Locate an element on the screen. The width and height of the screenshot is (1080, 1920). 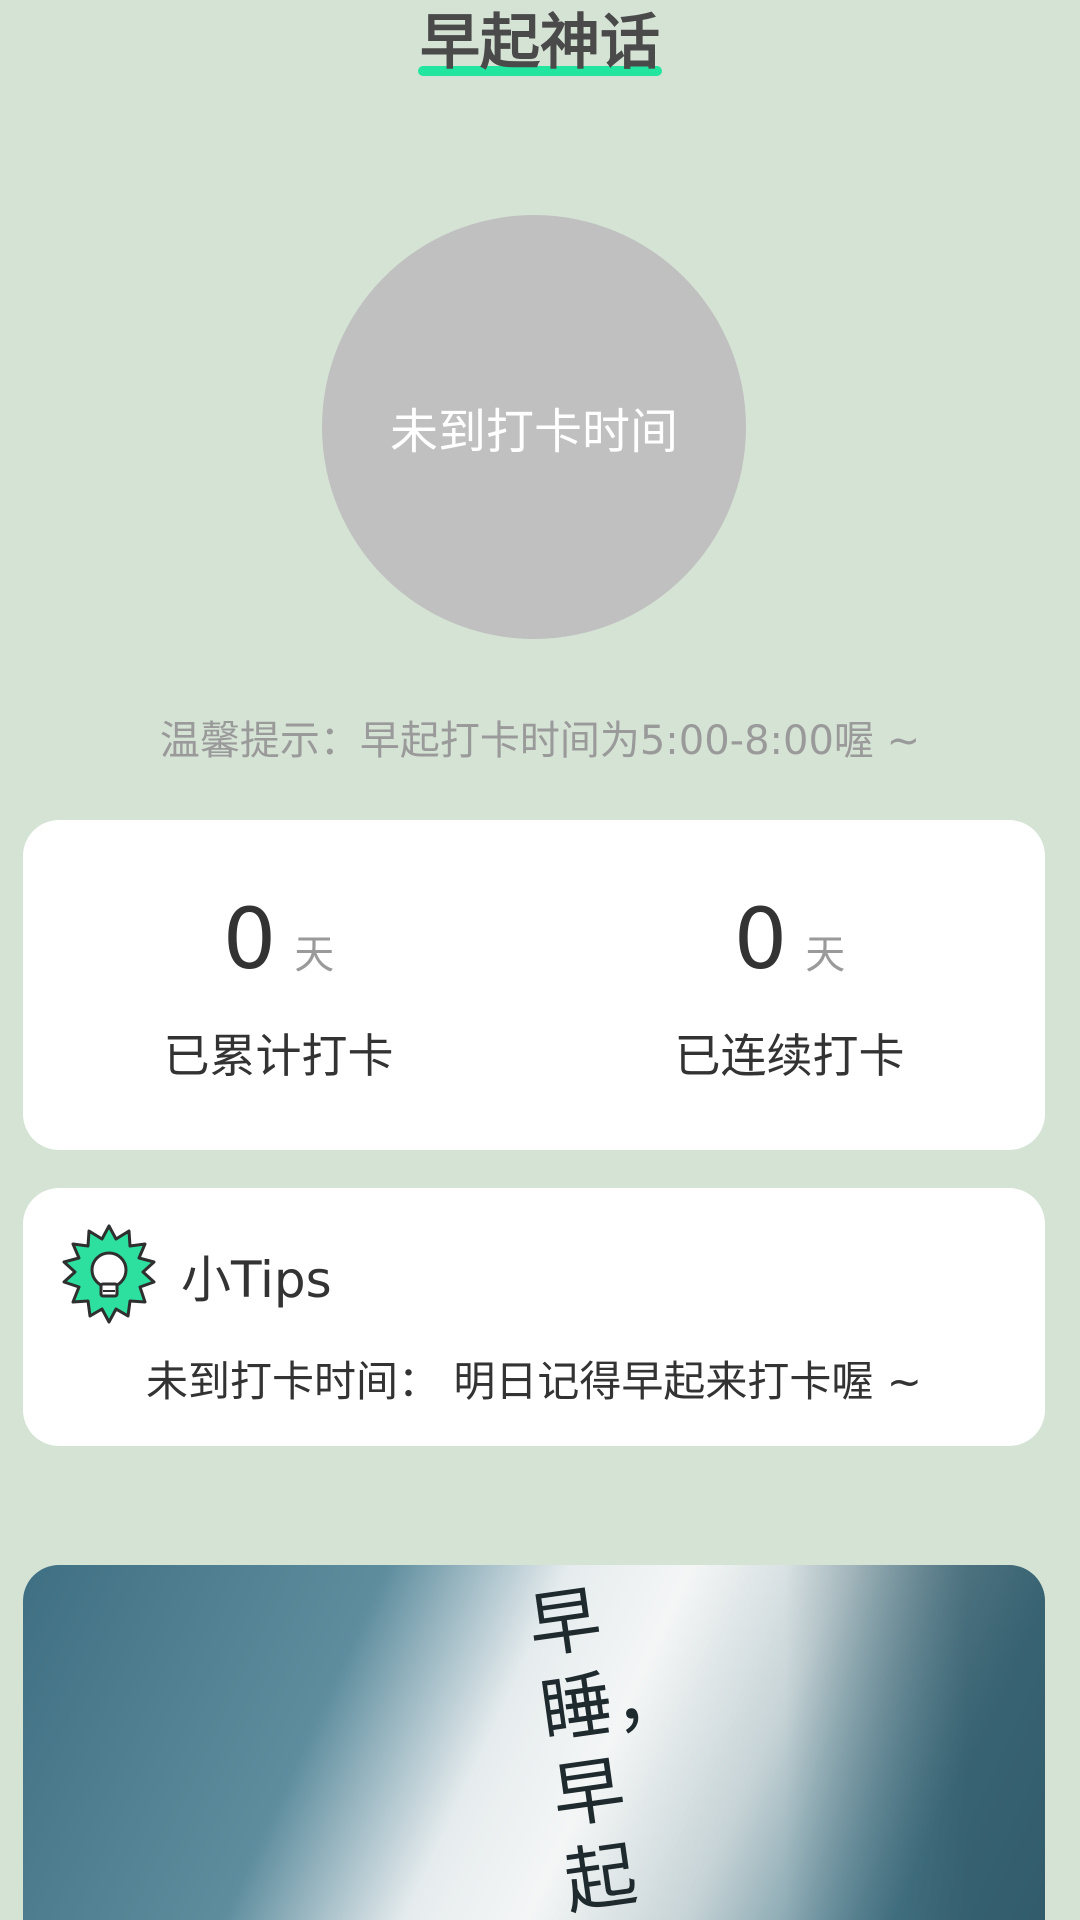
stat-total-checkins: 0天 已累计打卡 is located at coordinates (278, 985).